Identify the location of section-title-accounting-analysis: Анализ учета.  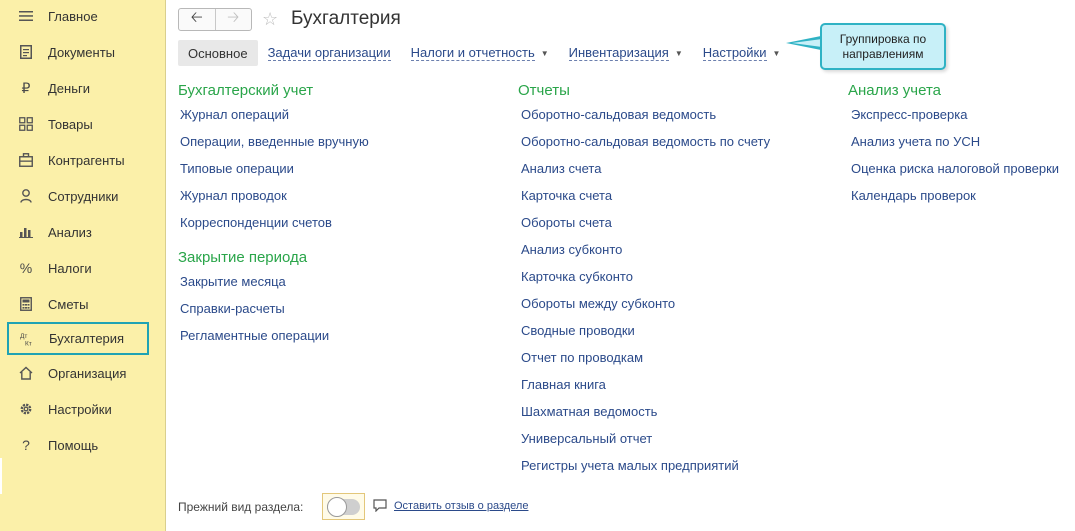
(895, 90).